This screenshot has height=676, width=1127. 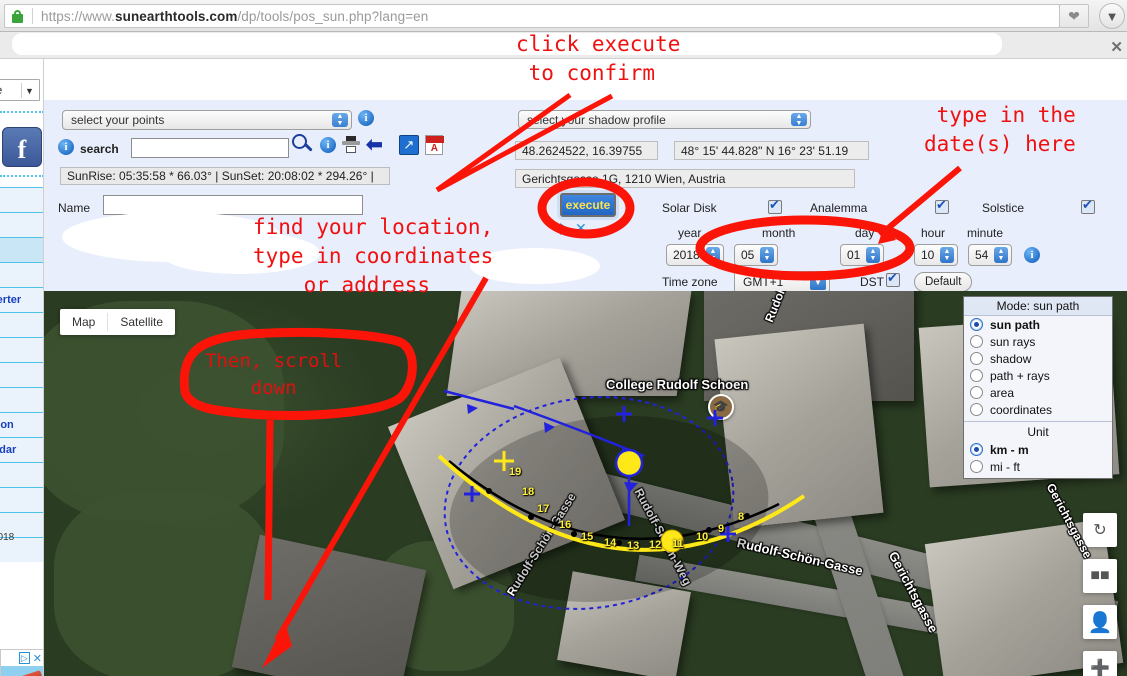 I want to click on sidebar-item-label: calendar, so click(x=8, y=450).